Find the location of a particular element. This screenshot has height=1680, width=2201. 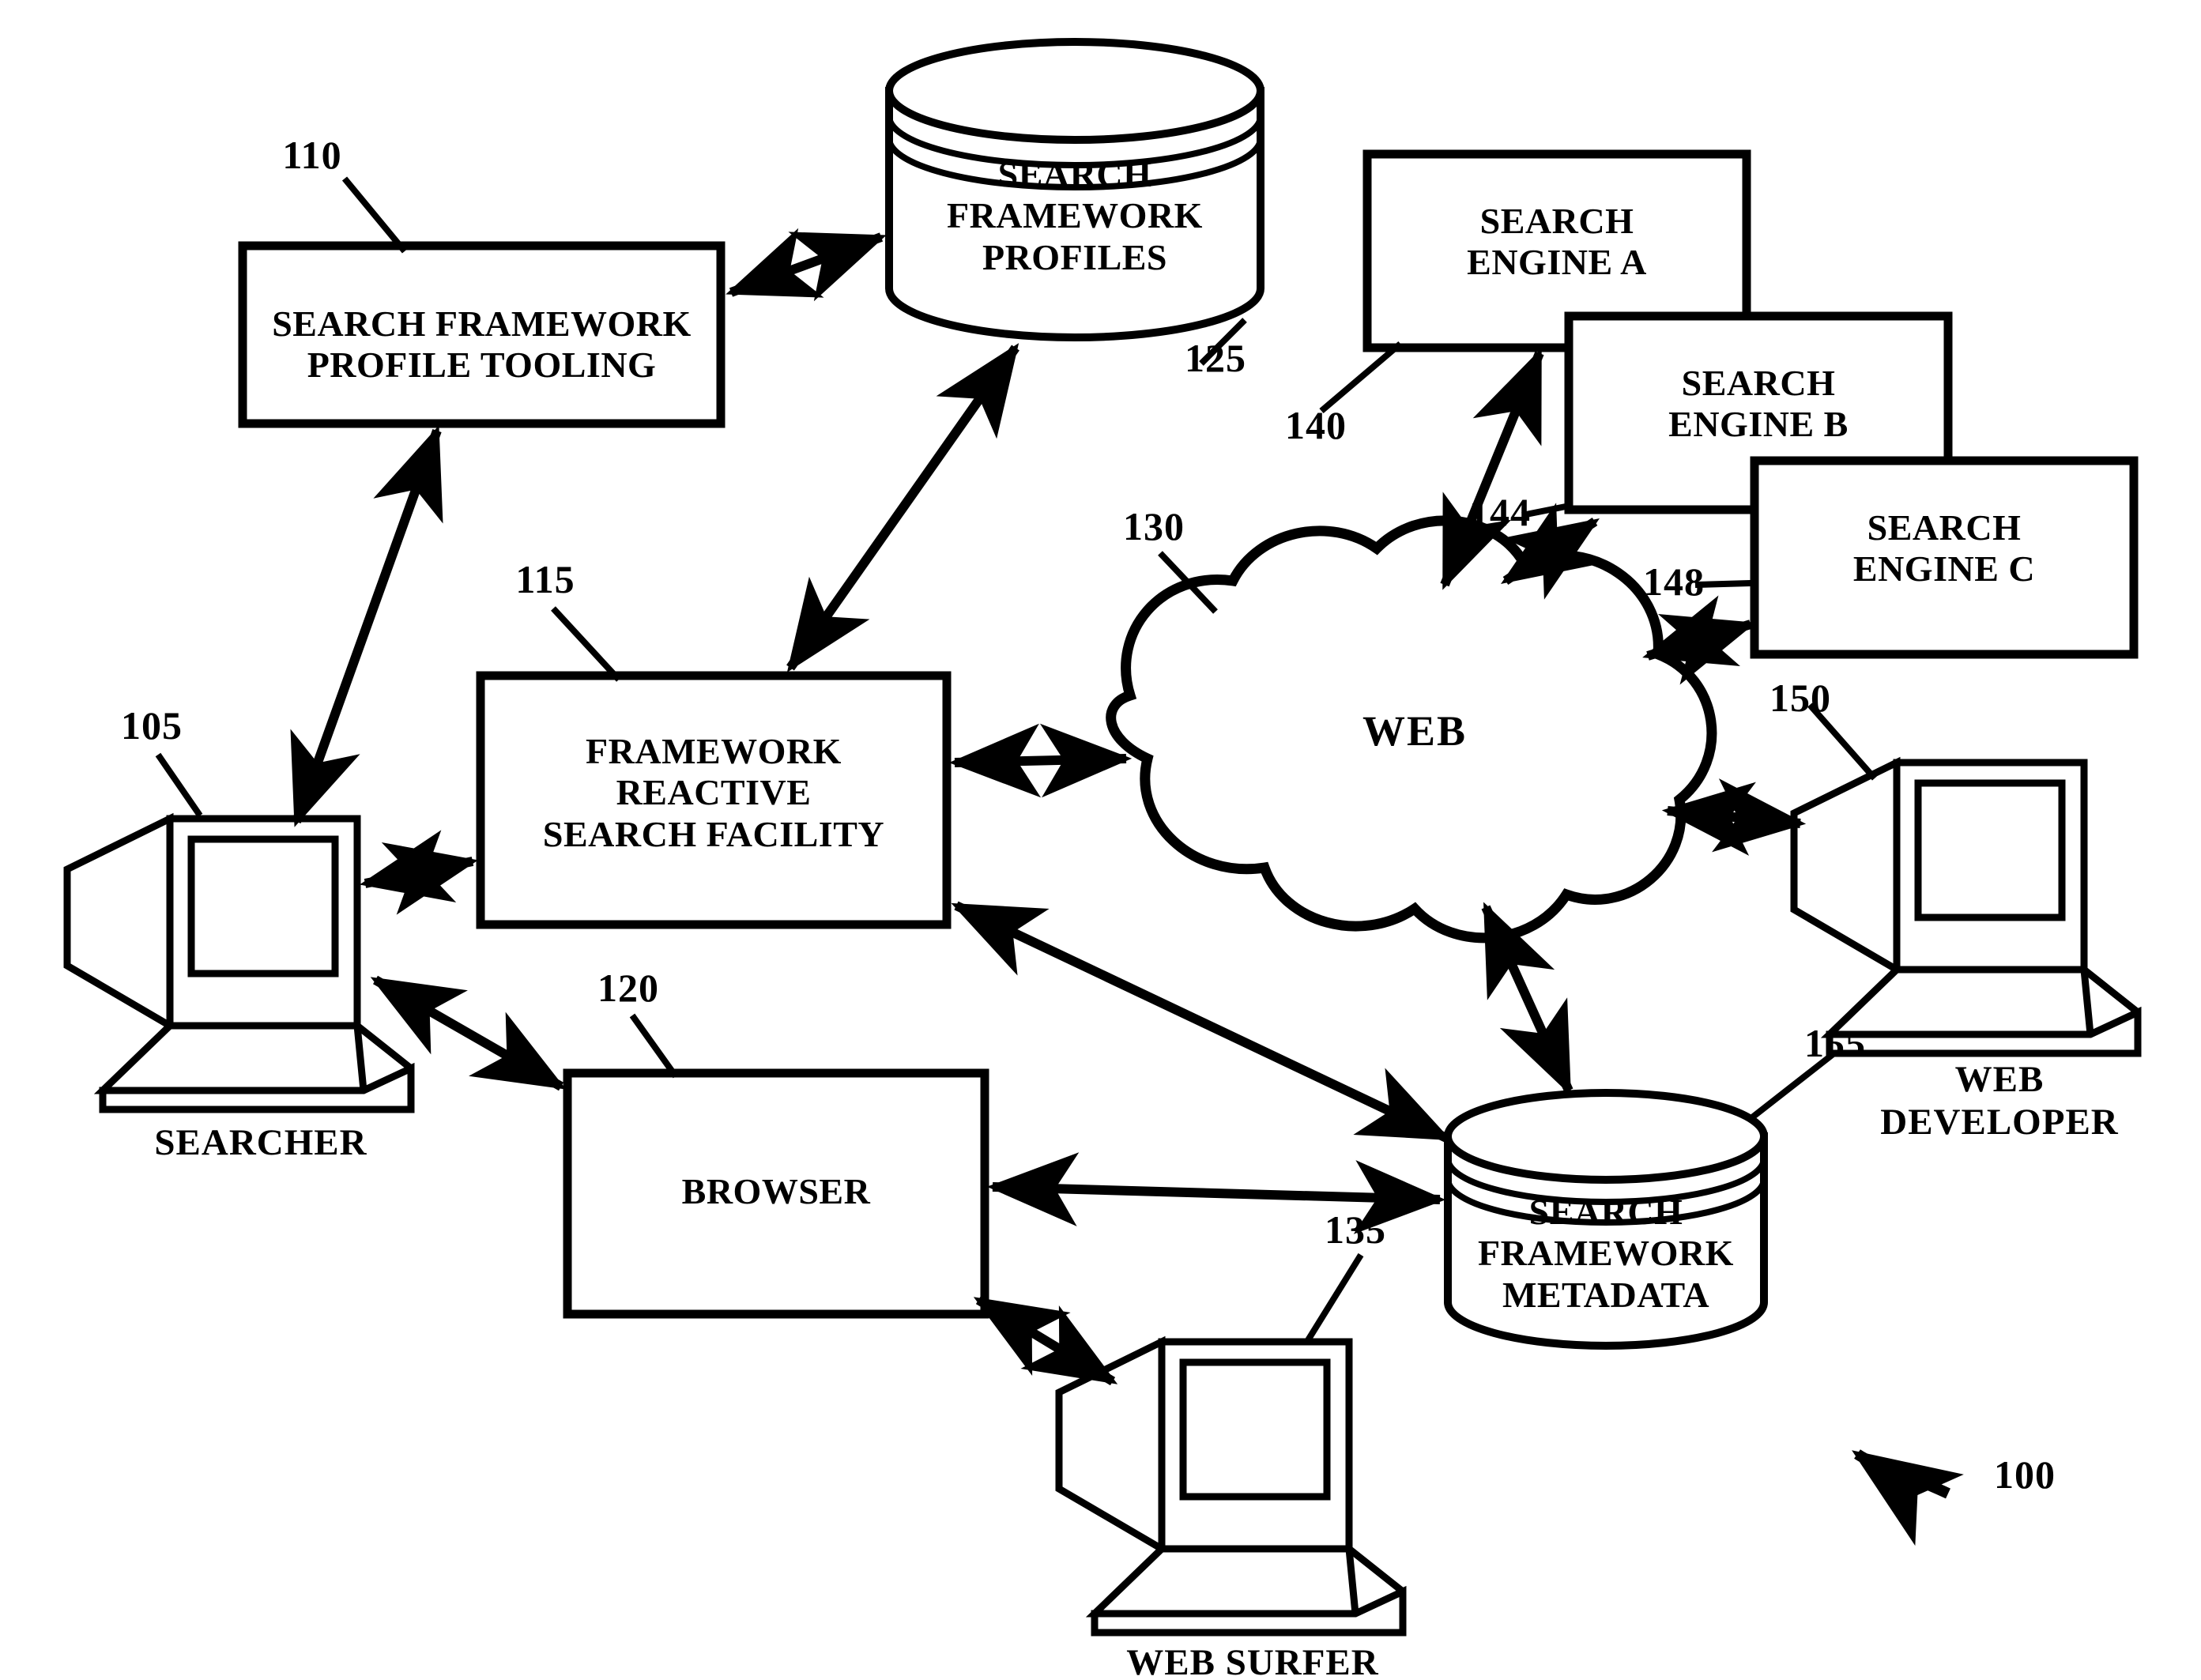

ref-numeral-100: 100 is located at coordinates (2025, 1474).